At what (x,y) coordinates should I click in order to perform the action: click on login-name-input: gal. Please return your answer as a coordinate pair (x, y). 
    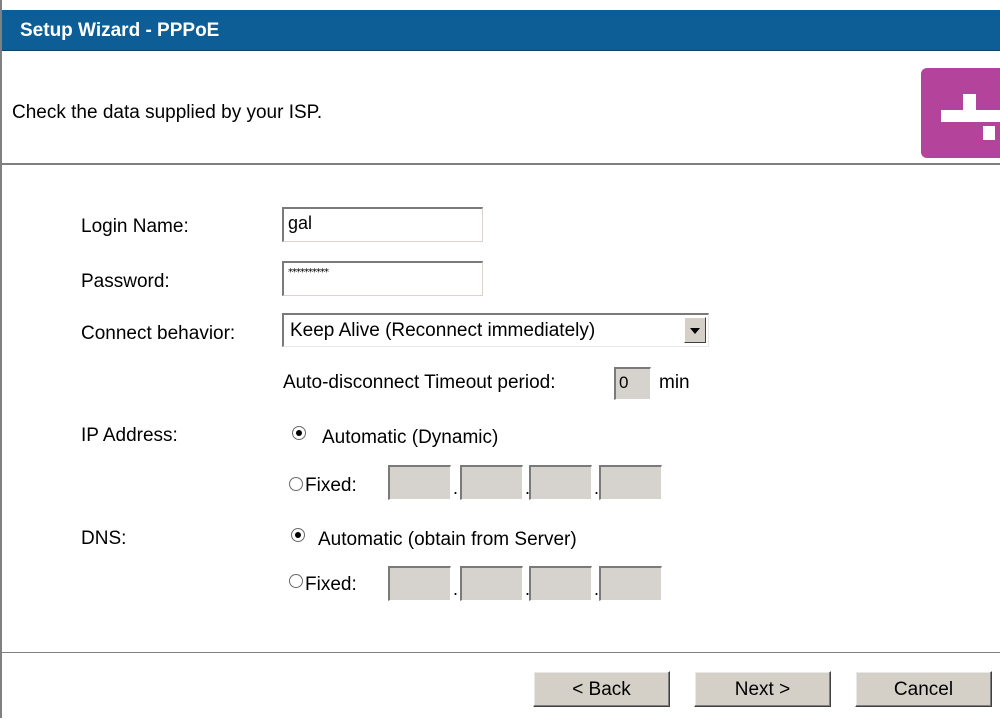
    Looking at the image, I should click on (382, 224).